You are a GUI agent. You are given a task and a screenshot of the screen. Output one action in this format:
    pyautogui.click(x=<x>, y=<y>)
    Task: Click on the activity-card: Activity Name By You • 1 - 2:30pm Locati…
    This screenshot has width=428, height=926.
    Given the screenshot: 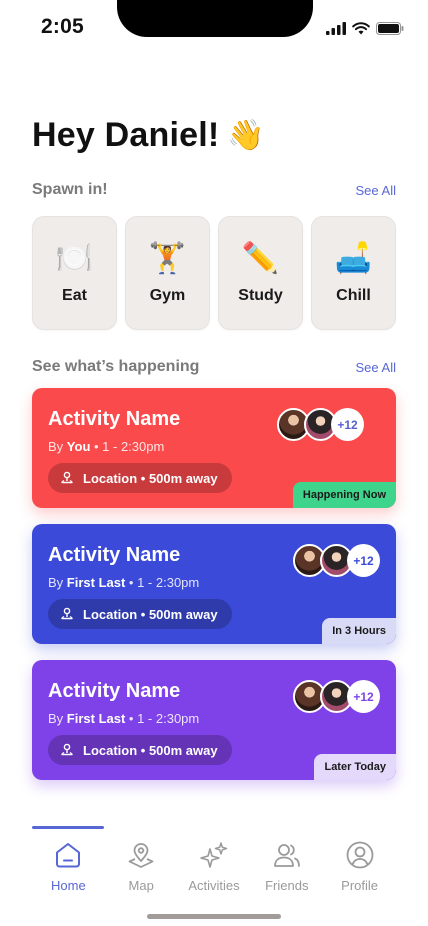 What is the action you would take?
    pyautogui.click(x=214, y=448)
    